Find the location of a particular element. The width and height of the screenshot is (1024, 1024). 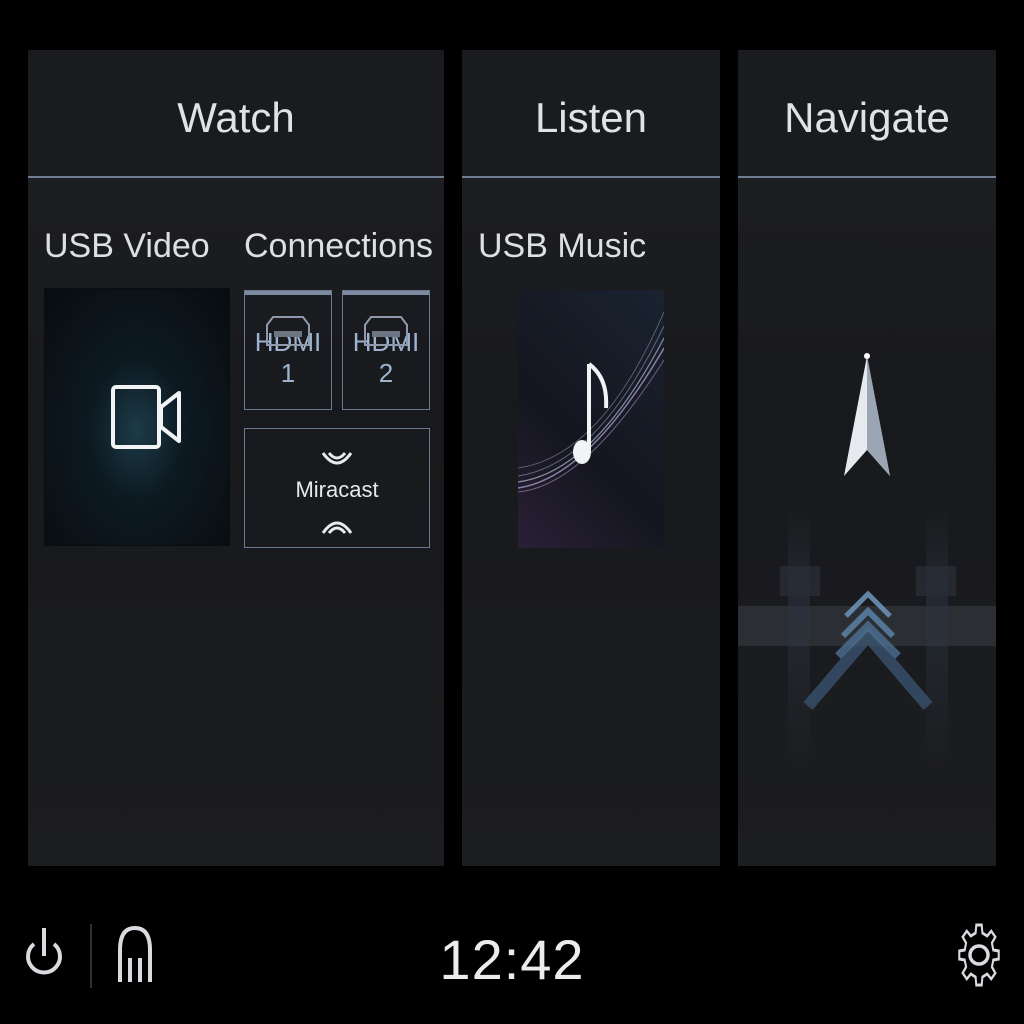

hdmi-1-tile: HDMI 1 is located at coordinates (288, 350).